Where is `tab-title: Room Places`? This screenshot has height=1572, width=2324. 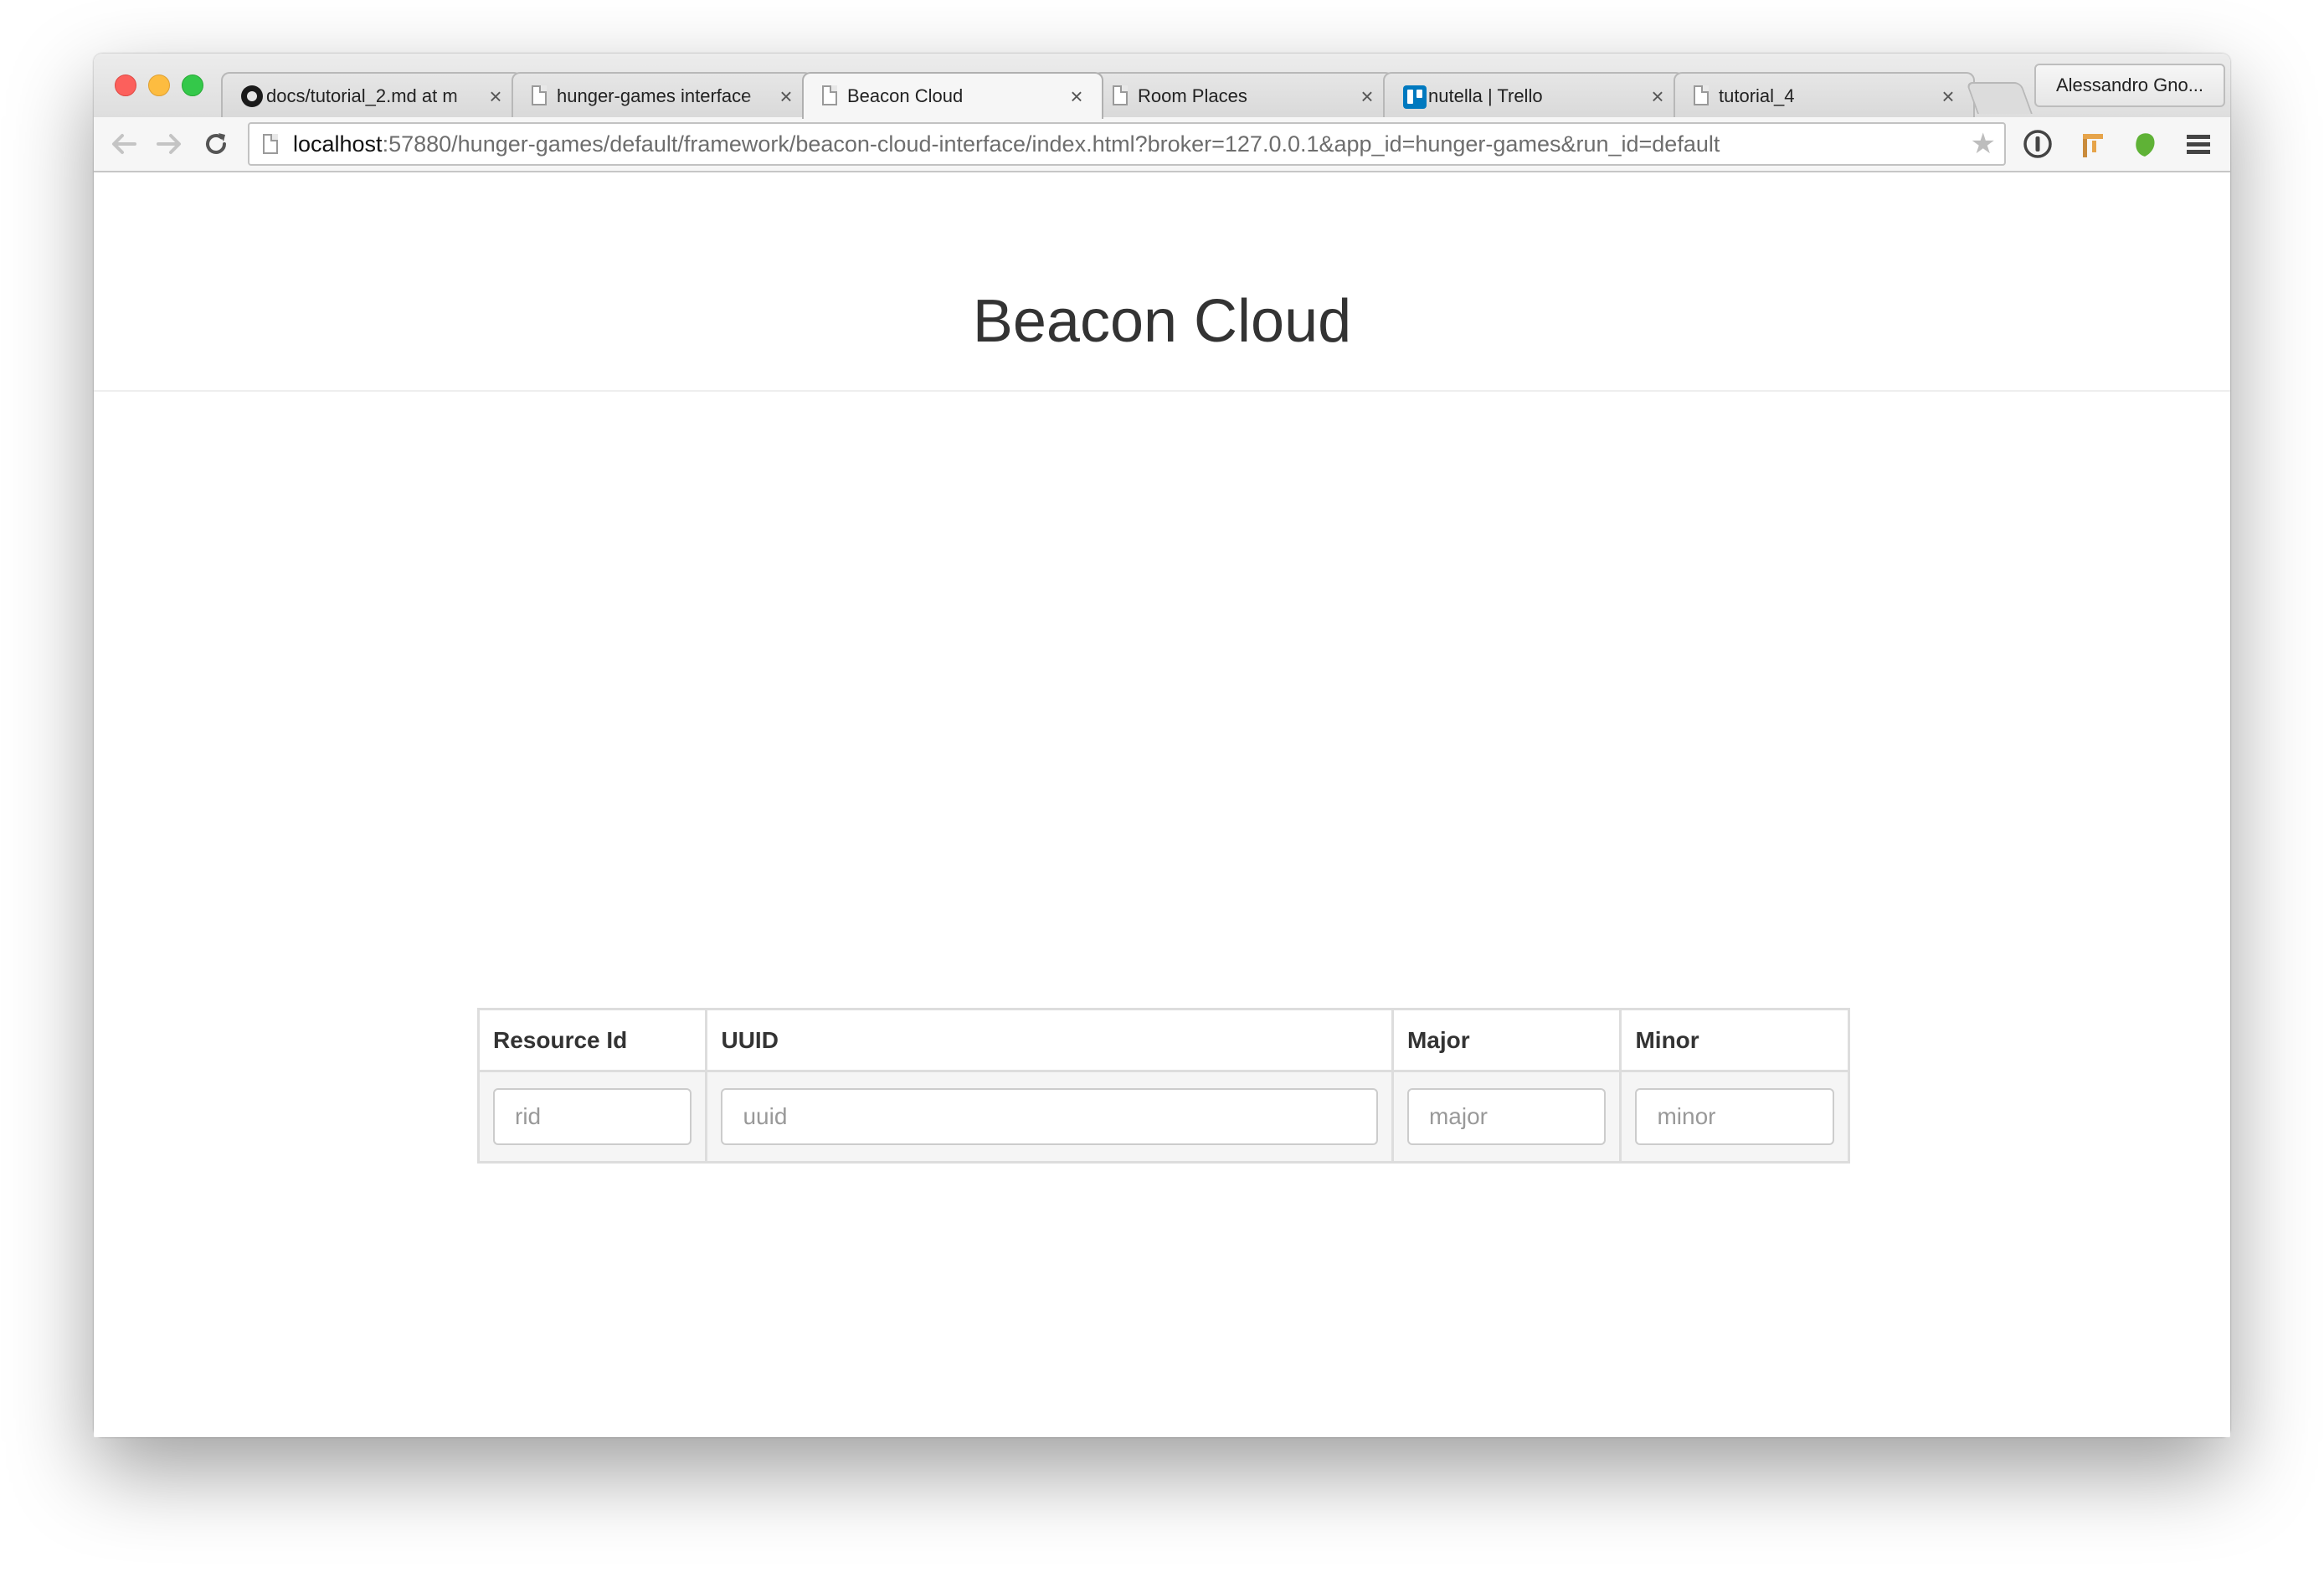 tab-title: Room Places is located at coordinates (1193, 95).